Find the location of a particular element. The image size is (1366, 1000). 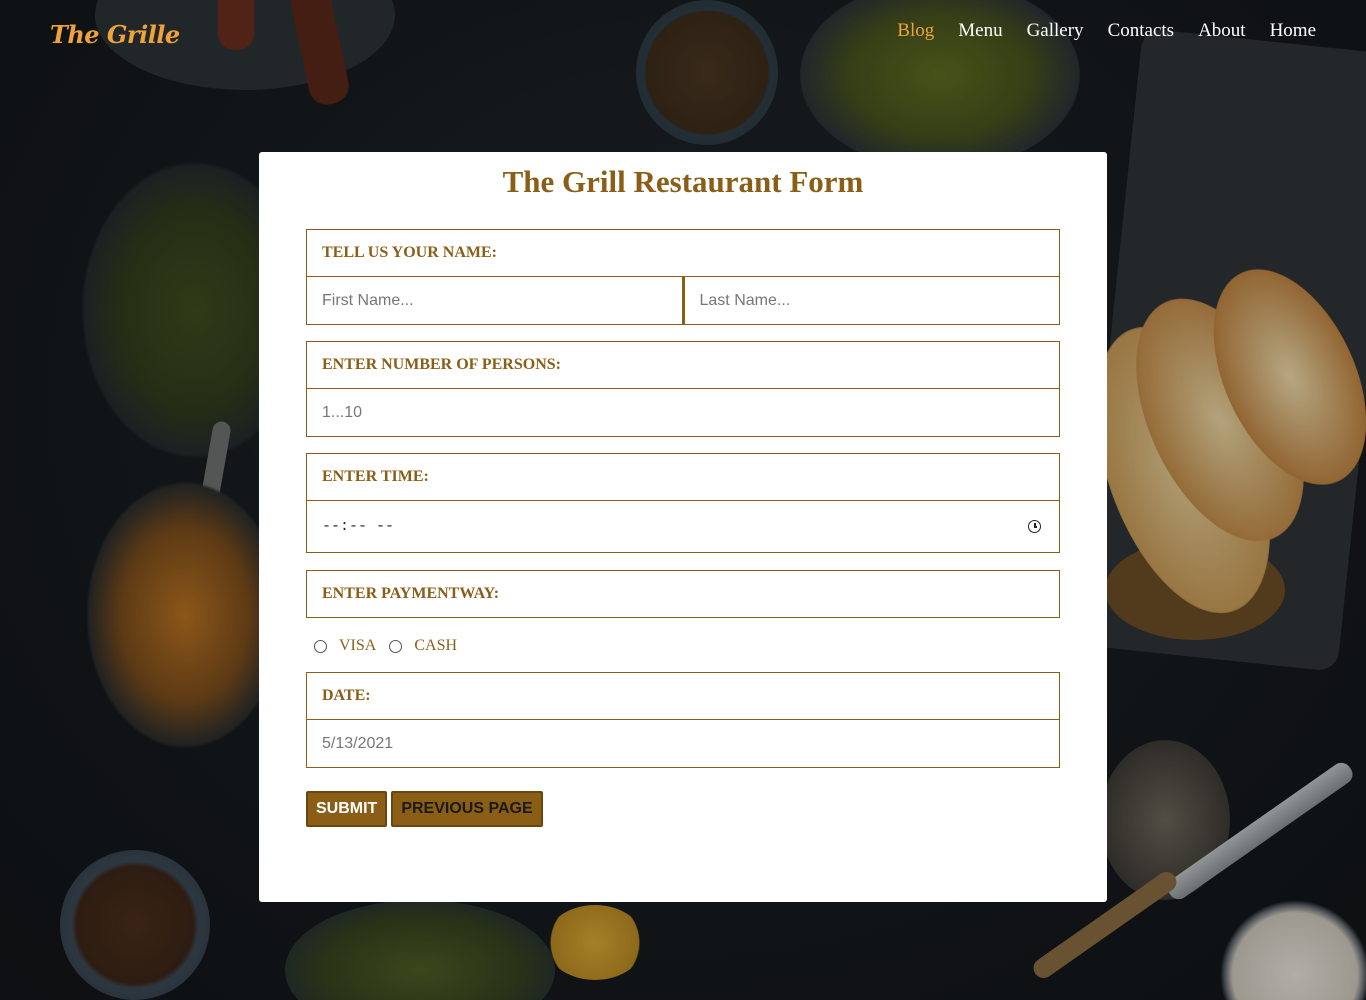

form-title: The Grill Restaurant Form is located at coordinates (683, 181).